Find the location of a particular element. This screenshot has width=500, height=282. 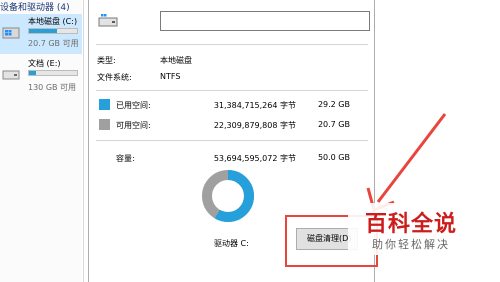

drive-item-e: 文档 (E:) 130 GB 可用 is located at coordinates (41, 76).